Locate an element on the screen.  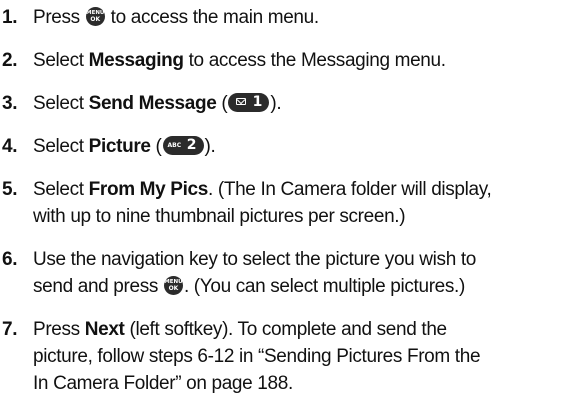
menu-item-name: Picture is located at coordinates (119, 146).